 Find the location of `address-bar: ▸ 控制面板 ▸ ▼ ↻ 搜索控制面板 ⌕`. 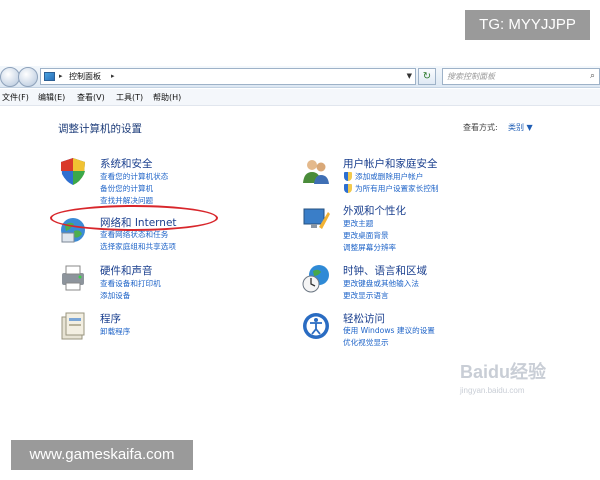

address-bar: ▸ 控制面板 ▸ ▼ ↻ 搜索控制面板 ⌕ is located at coordinates (300, 77).